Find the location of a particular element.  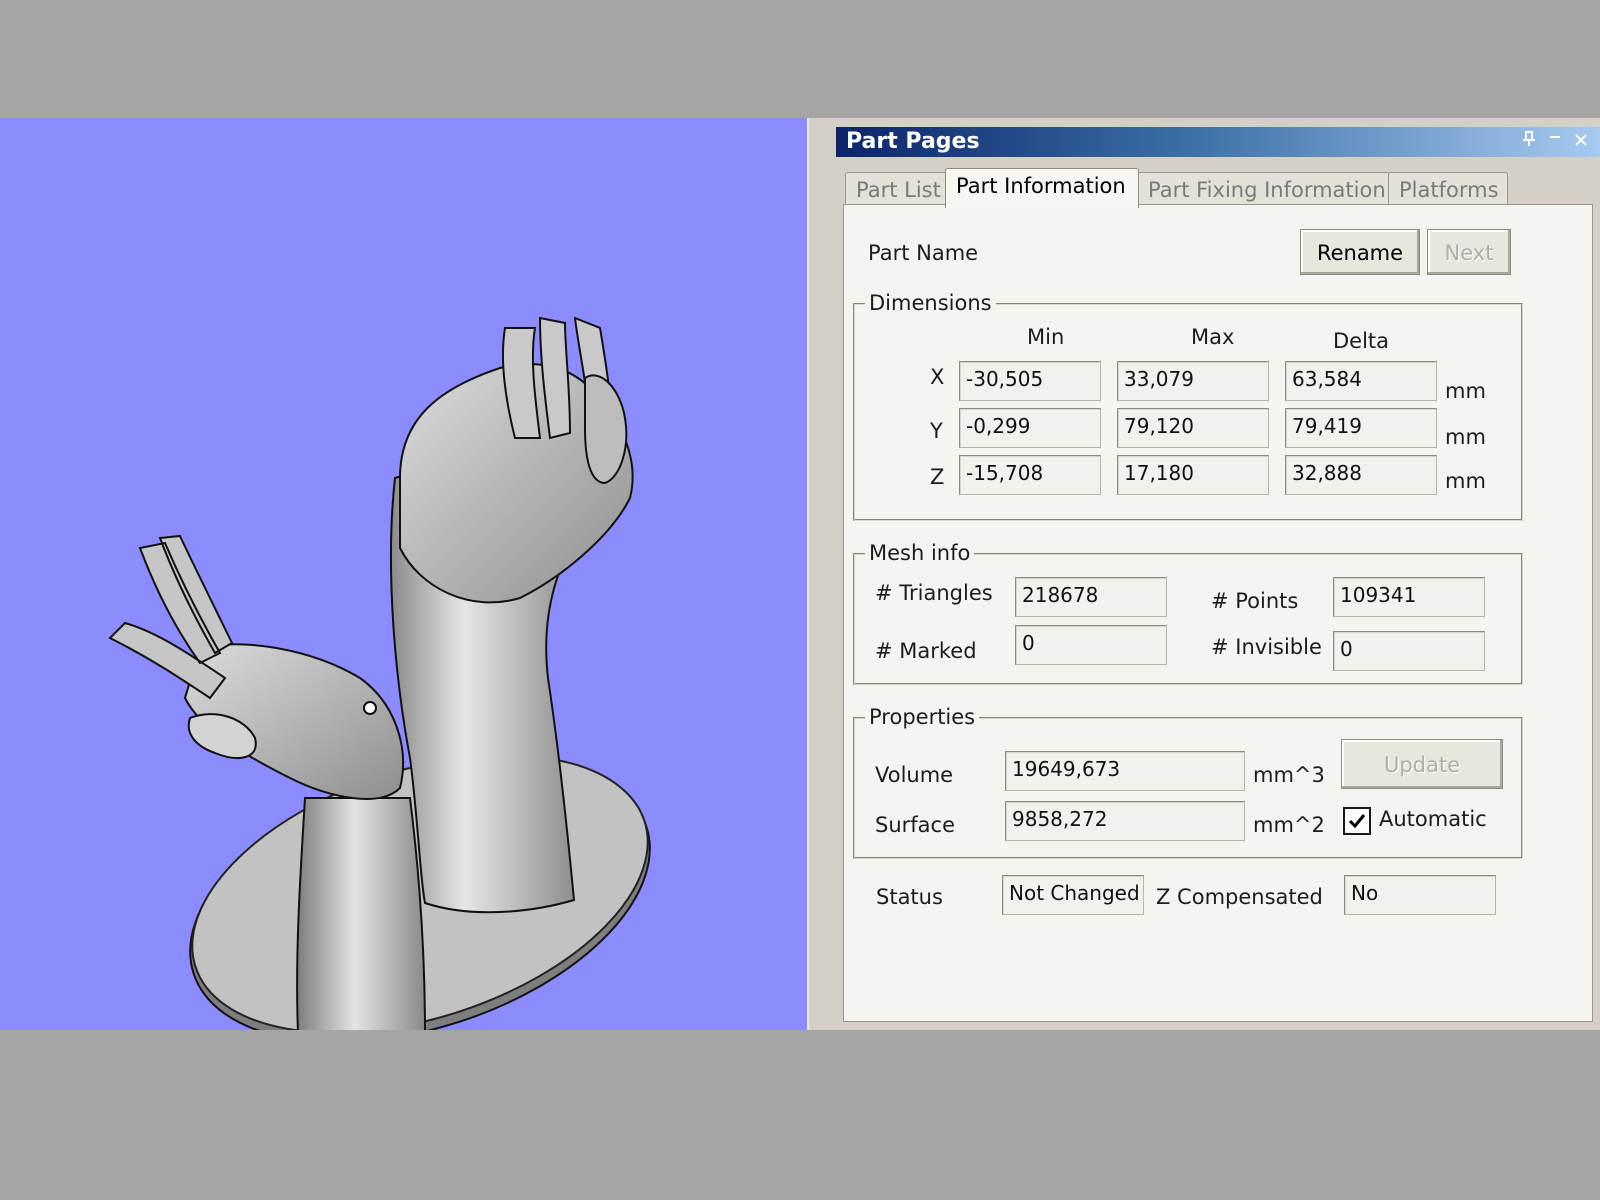

x-unit: mm is located at coordinates (1465, 391).